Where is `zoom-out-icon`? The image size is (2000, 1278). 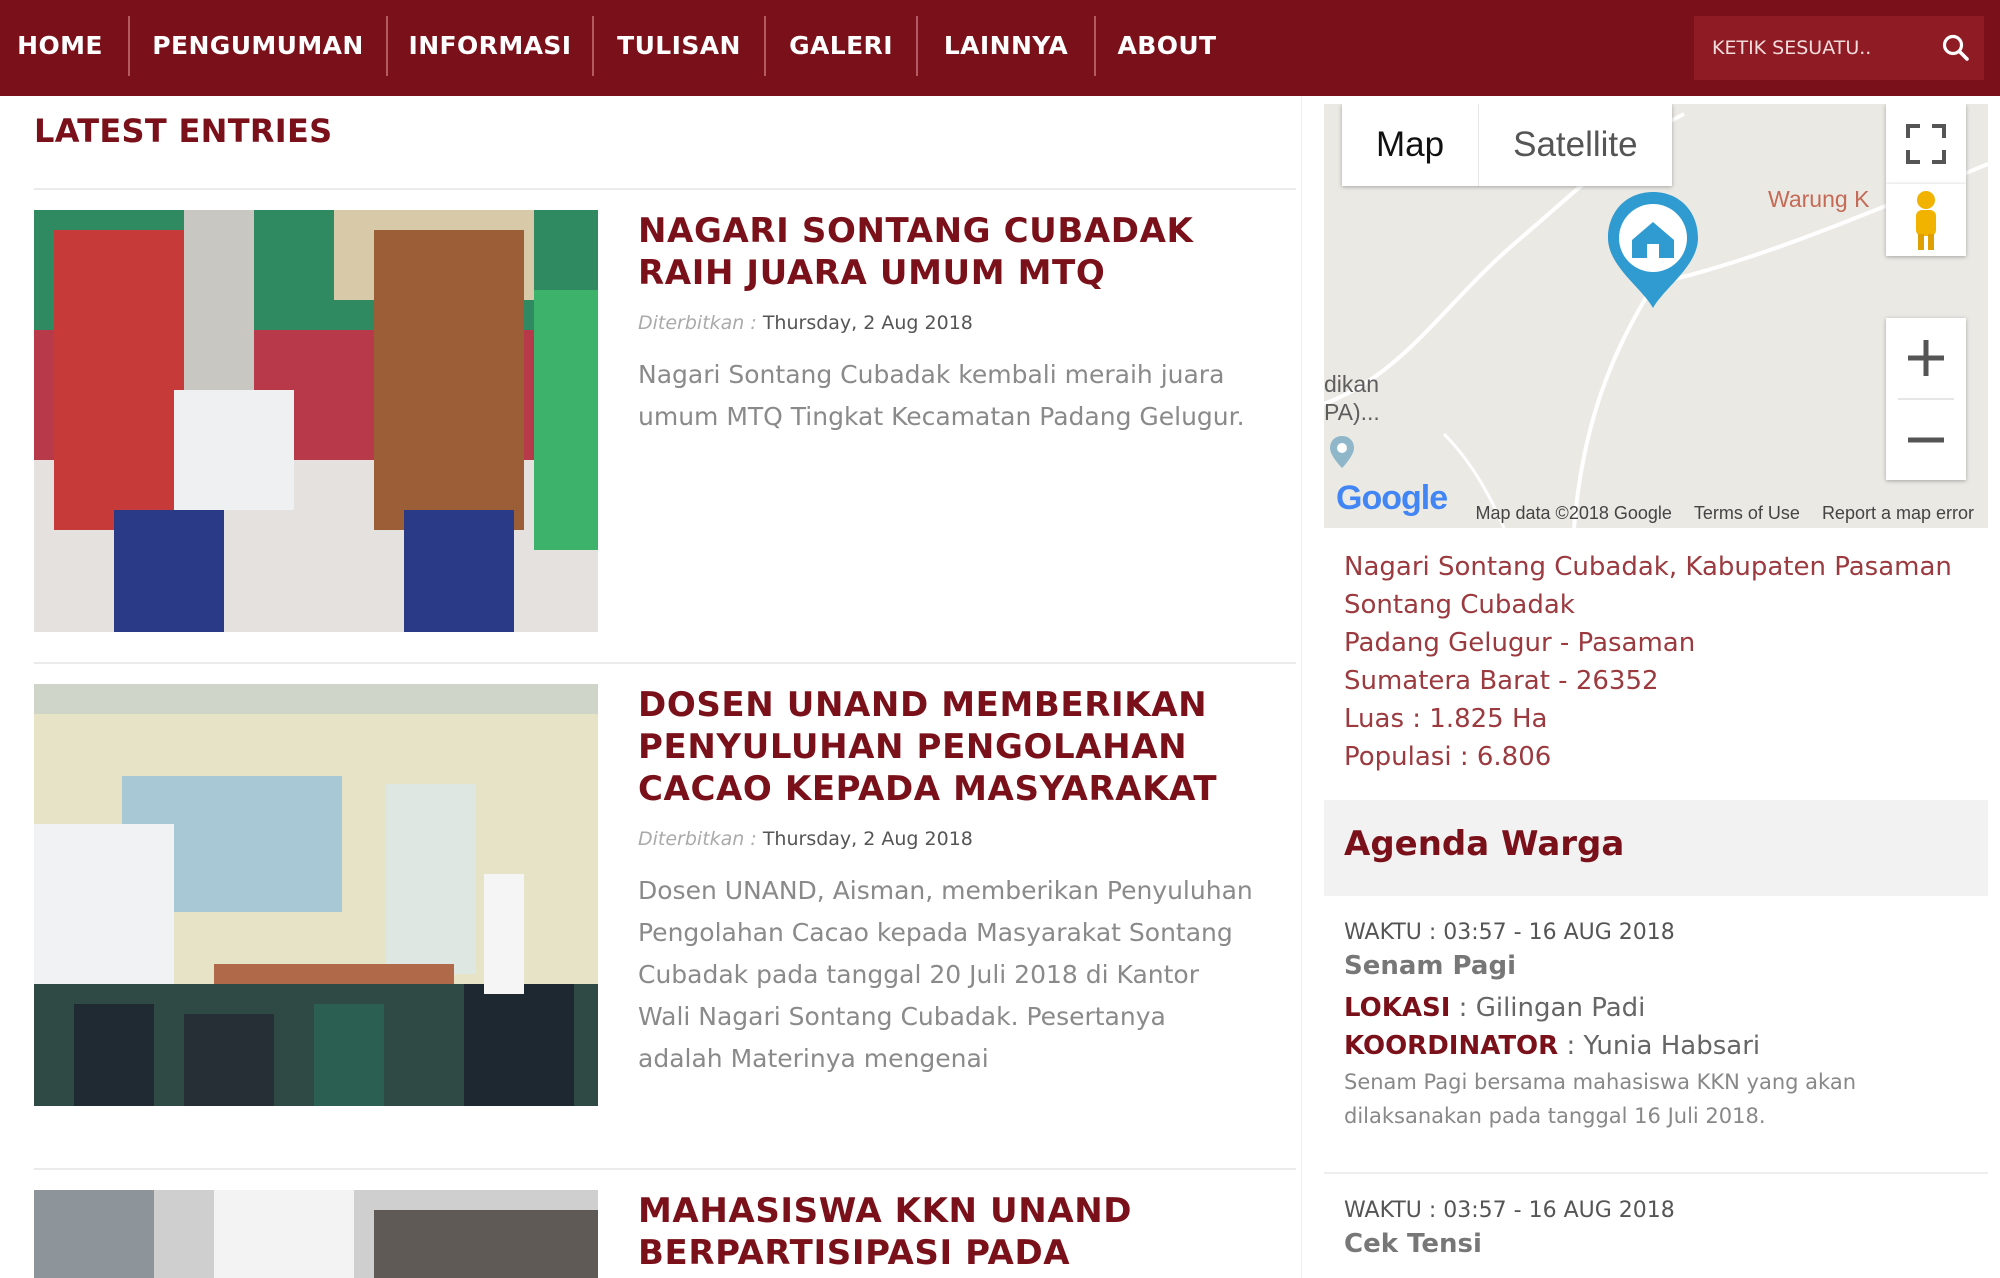 zoom-out-icon is located at coordinates (1926, 440).